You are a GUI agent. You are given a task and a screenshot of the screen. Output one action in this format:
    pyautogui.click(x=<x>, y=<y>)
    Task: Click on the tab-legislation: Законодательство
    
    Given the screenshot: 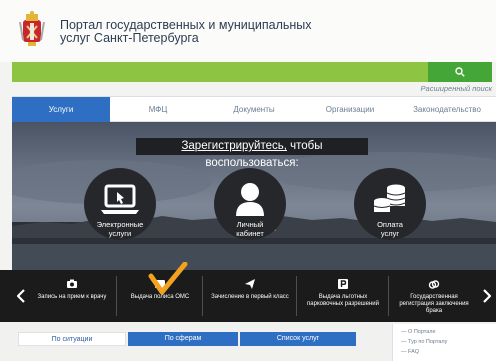 What is the action you would take?
    pyautogui.click(x=447, y=109)
    